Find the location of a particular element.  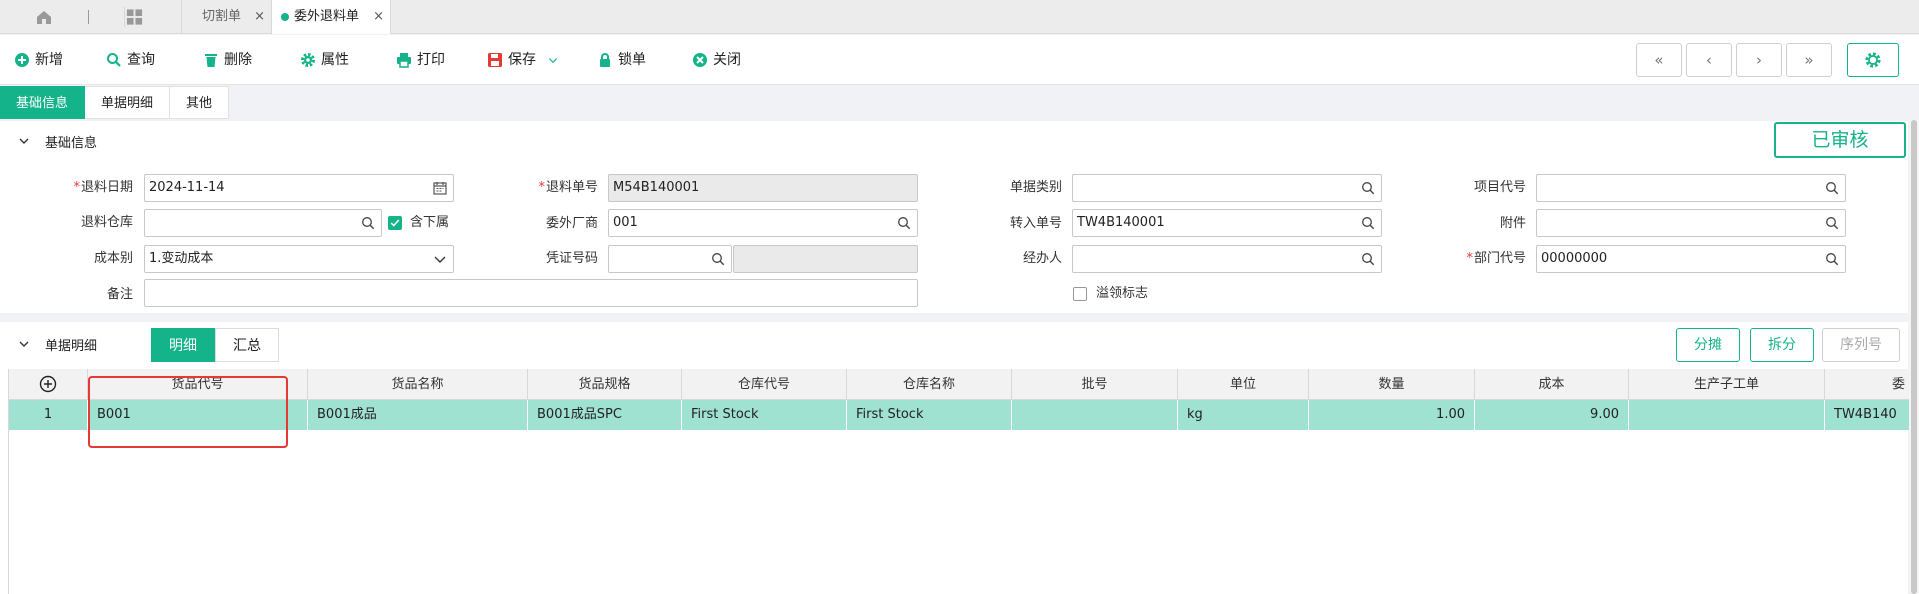

basic-info-header: 基础信息 已审核 is located at coordinates (954, 141).